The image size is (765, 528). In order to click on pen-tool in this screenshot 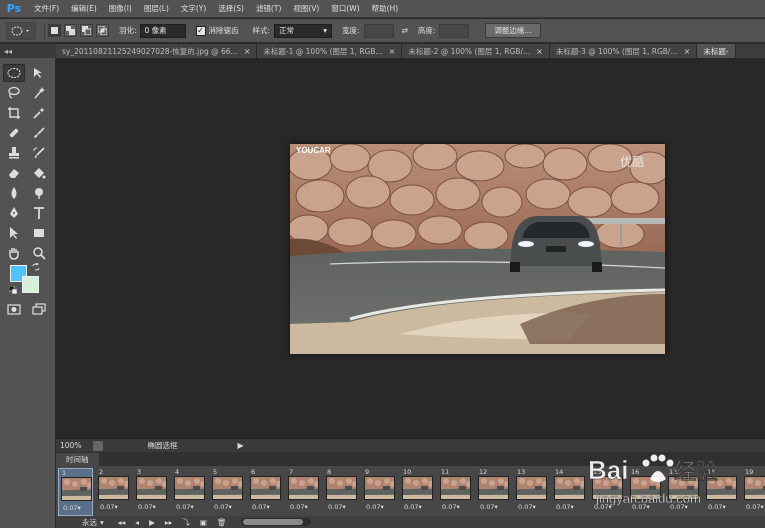, I will do `click(14, 213)`.